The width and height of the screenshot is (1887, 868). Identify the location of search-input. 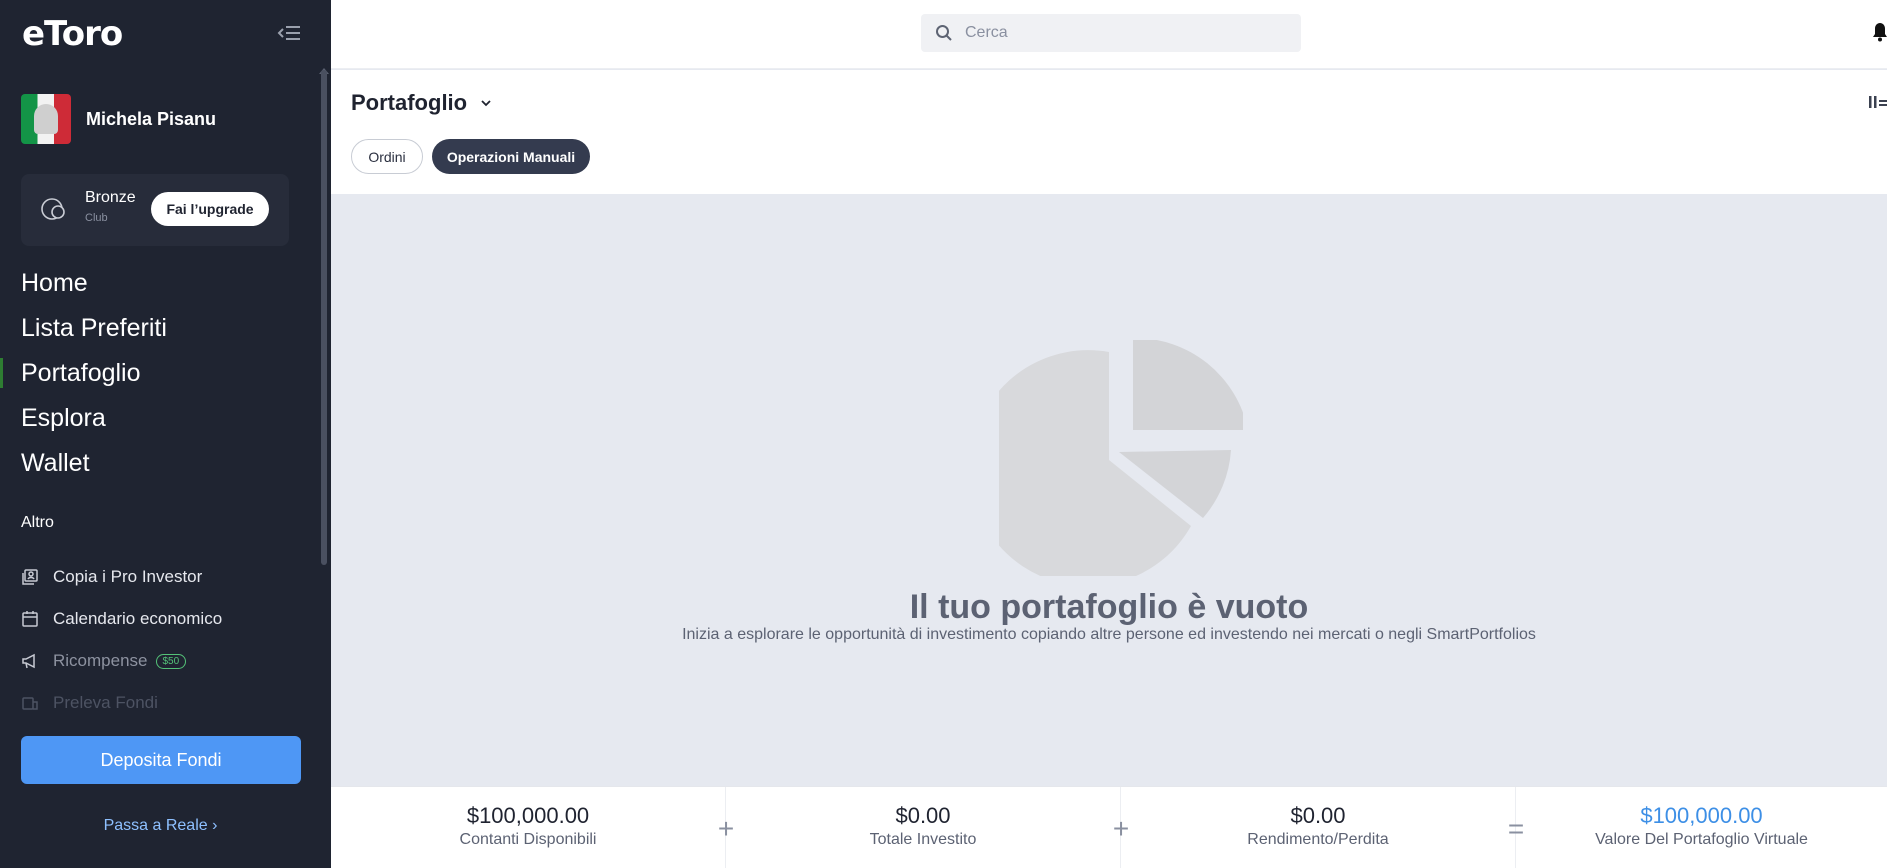
(1125, 33).